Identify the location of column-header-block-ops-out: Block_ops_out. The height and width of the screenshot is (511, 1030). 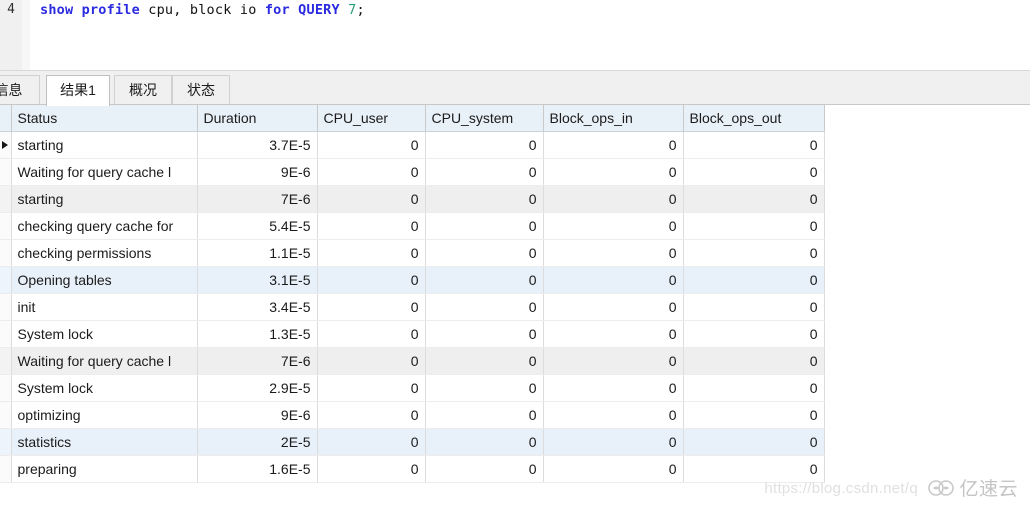
(754, 118).